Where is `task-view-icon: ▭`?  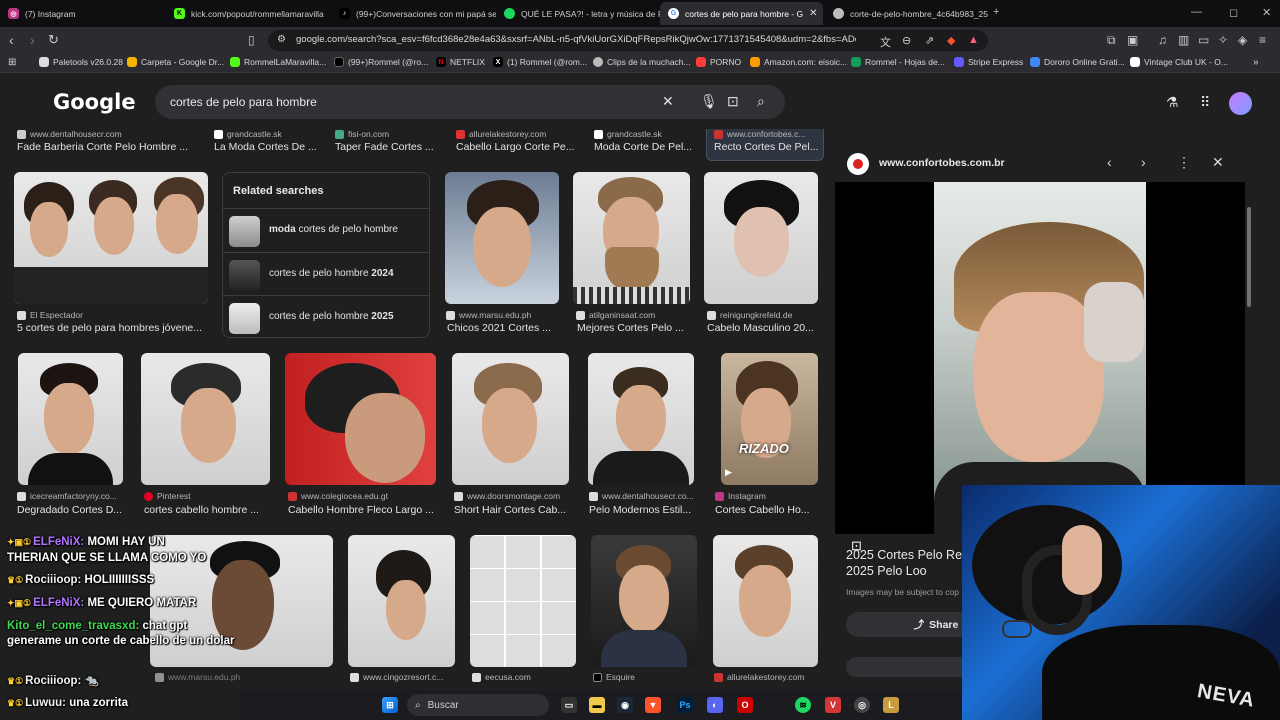
task-view-icon: ▭ is located at coordinates (569, 705).